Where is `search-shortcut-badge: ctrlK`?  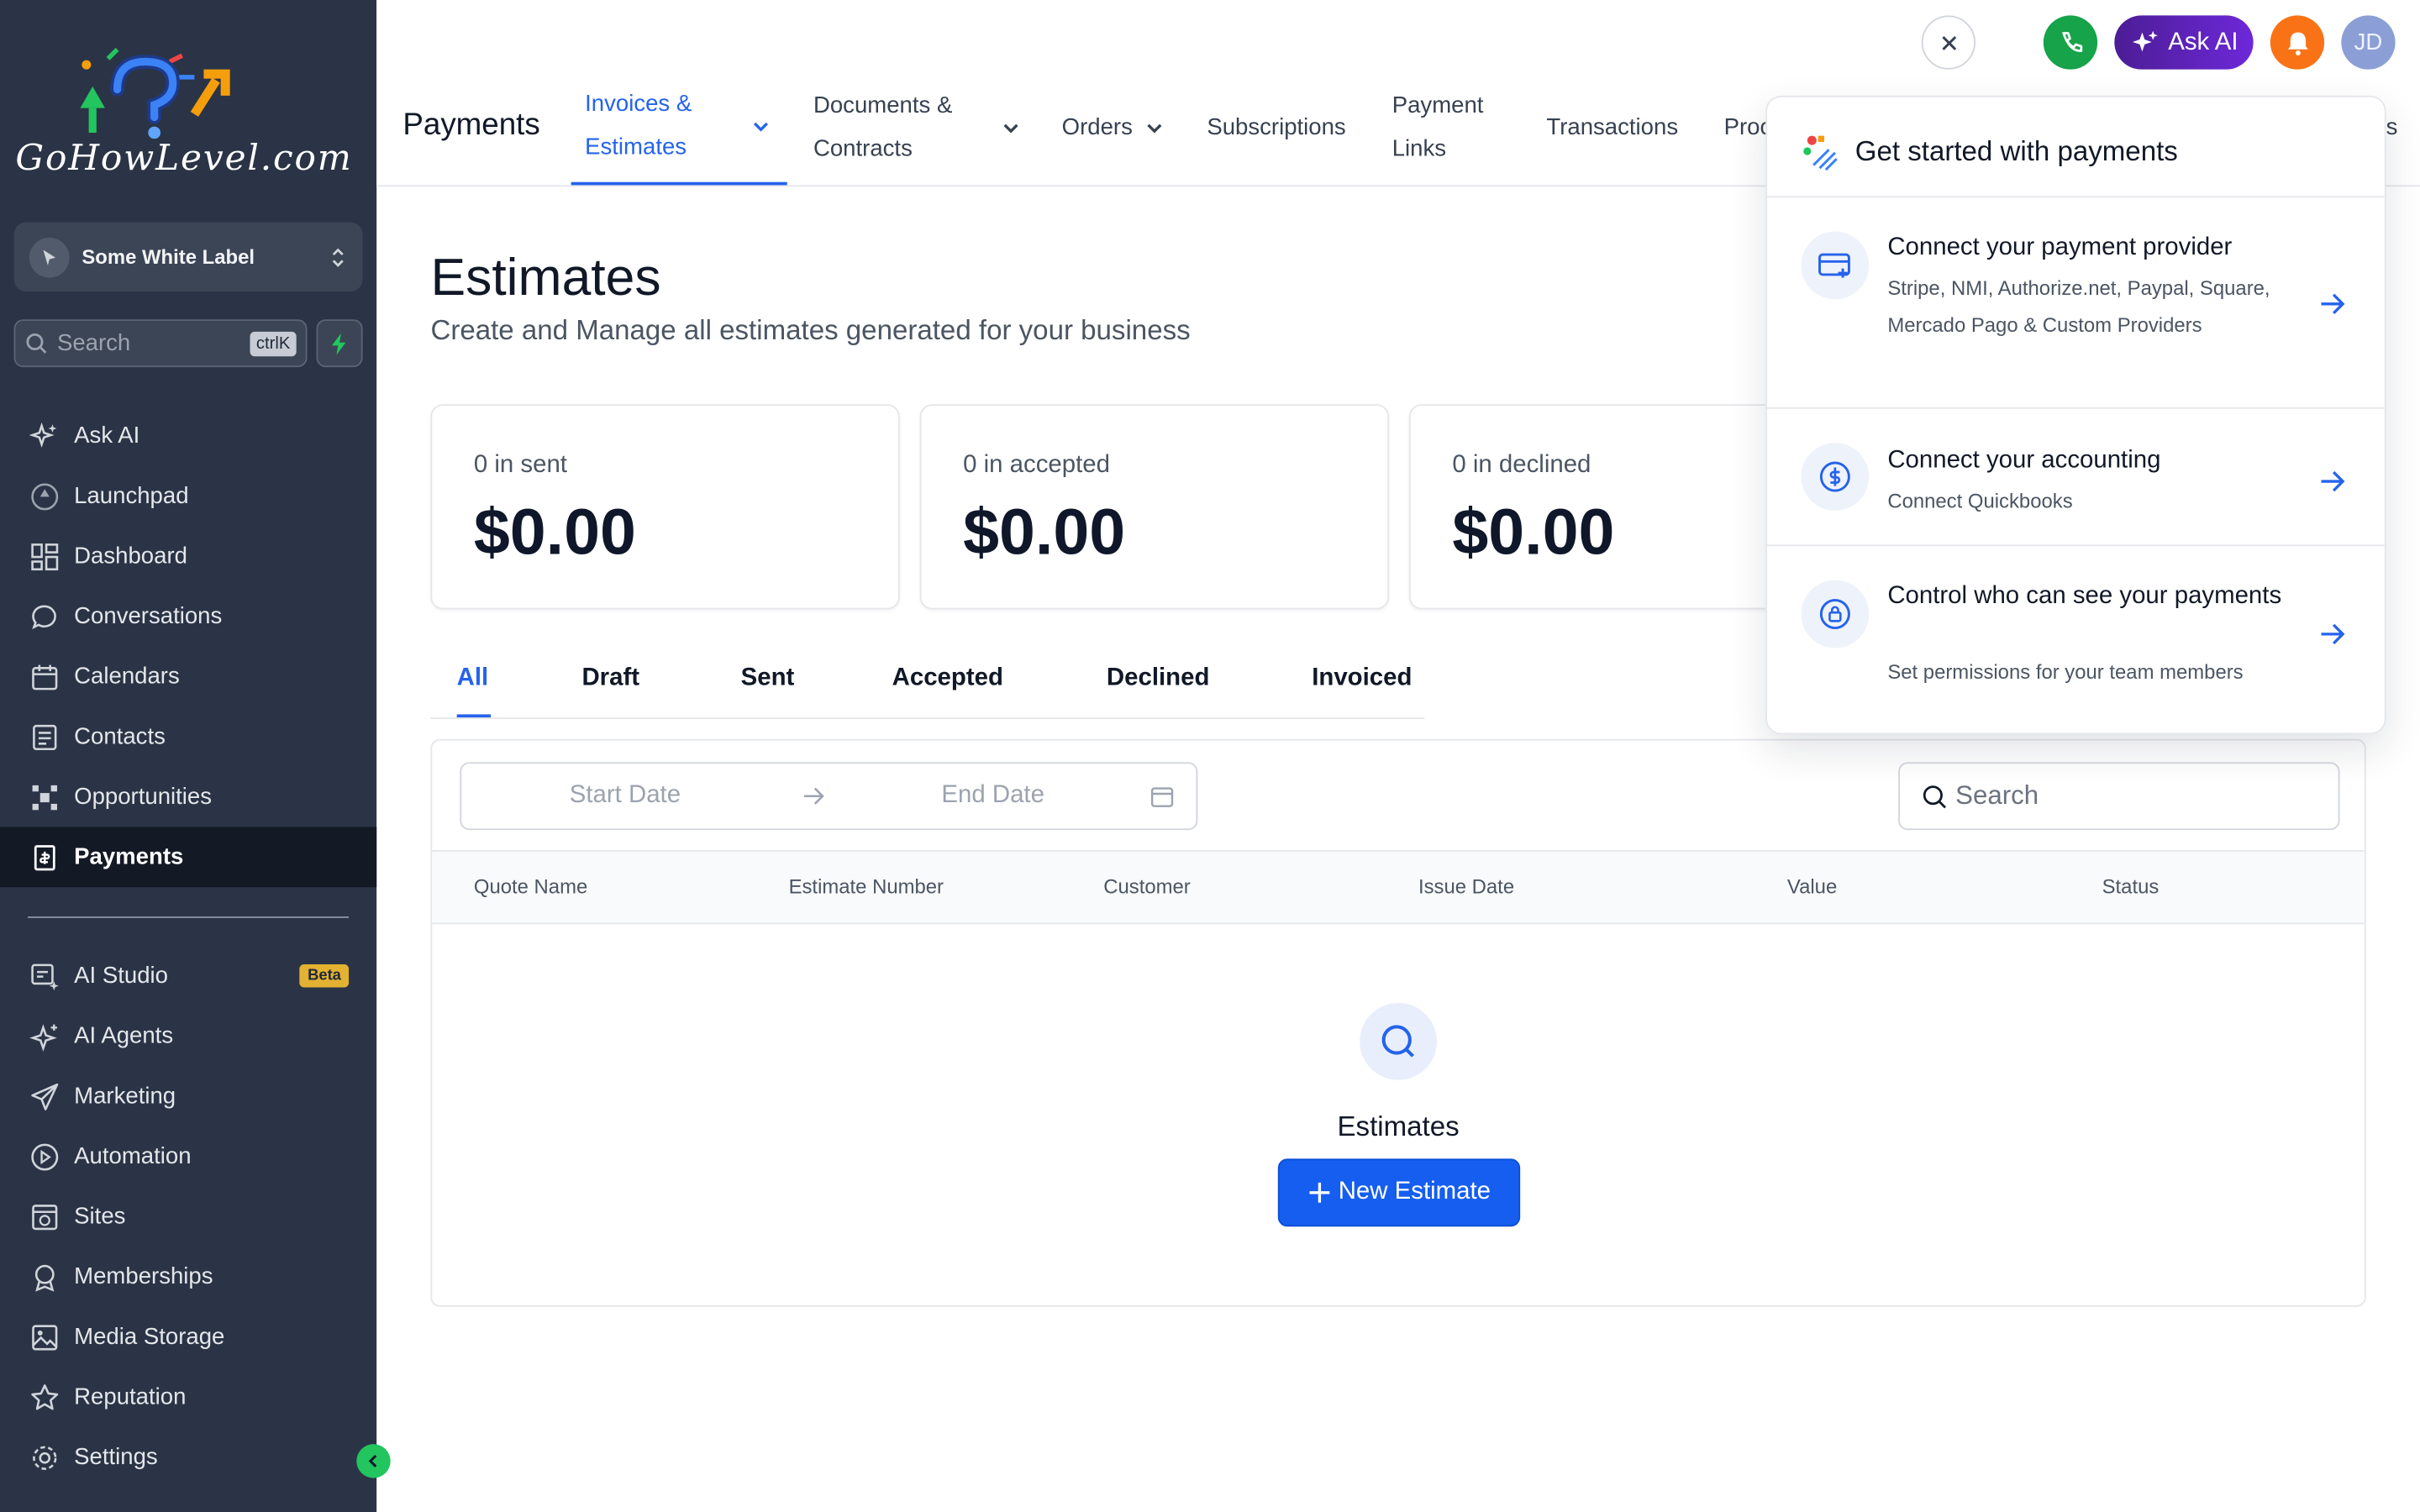 search-shortcut-badge: ctrlK is located at coordinates (273, 343).